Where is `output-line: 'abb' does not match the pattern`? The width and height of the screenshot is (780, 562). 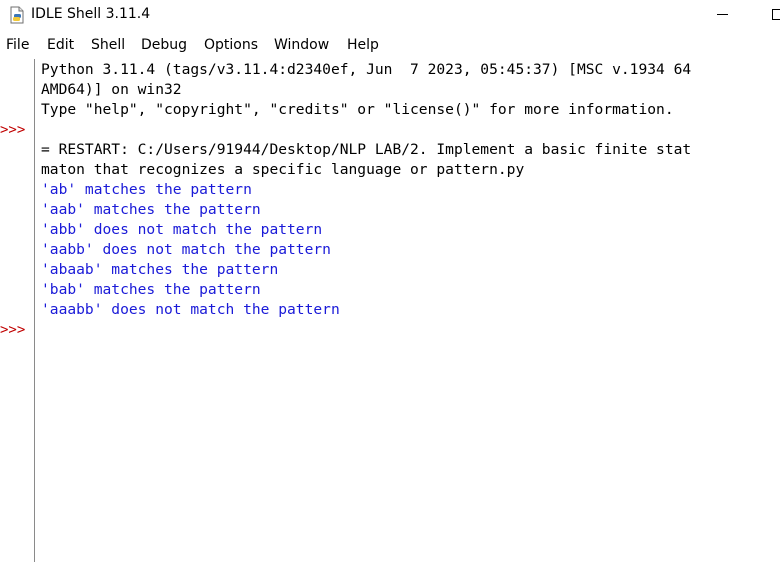
output-line: 'abb' does not match the pattern is located at coordinates (182, 229).